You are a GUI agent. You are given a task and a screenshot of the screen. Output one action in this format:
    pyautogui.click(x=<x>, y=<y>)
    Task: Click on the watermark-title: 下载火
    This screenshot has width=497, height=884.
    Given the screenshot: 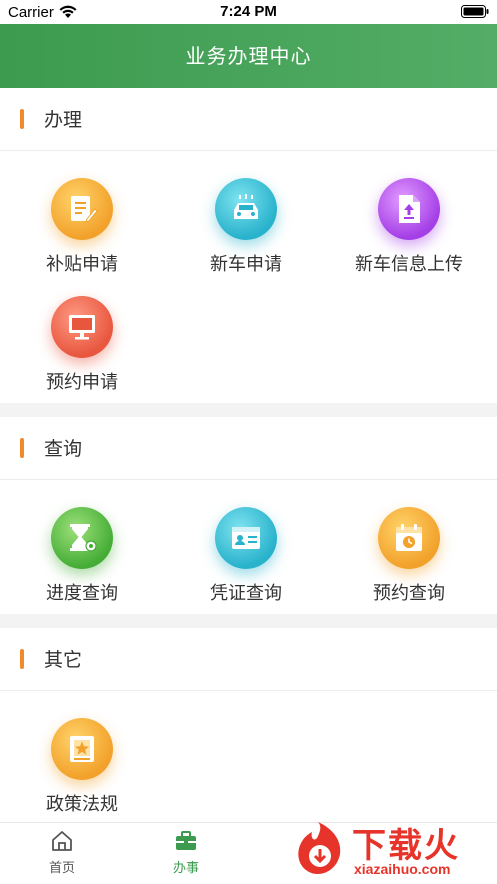 What is the action you would take?
    pyautogui.click(x=406, y=846)
    